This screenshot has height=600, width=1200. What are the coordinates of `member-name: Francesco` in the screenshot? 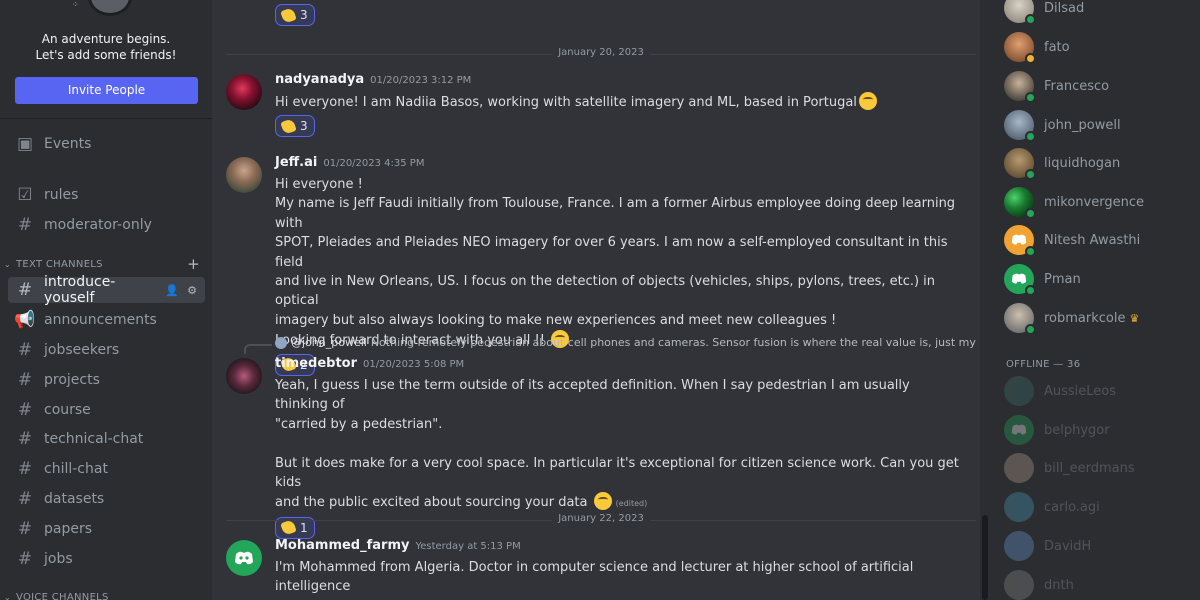 It's located at (1077, 86).